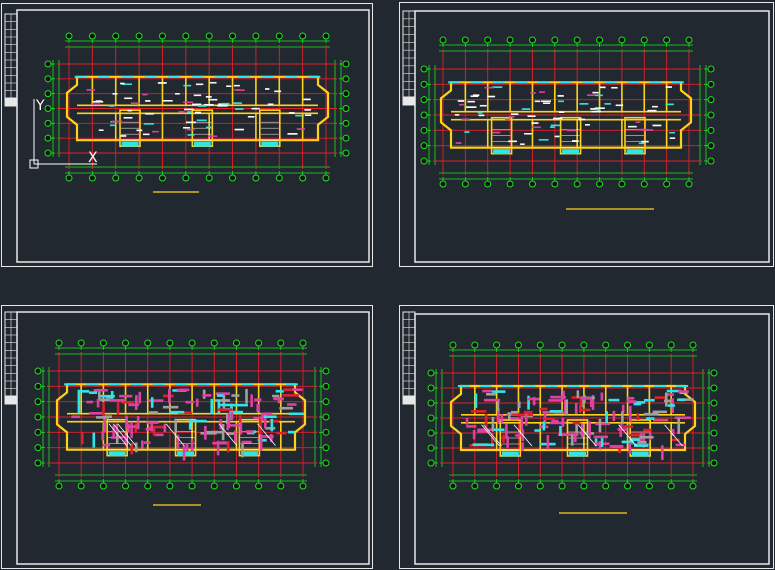 This screenshot has width=775, height=570. Describe the element at coordinates (93, 158) in the screenshot. I see `ucs-x-label: X` at that location.